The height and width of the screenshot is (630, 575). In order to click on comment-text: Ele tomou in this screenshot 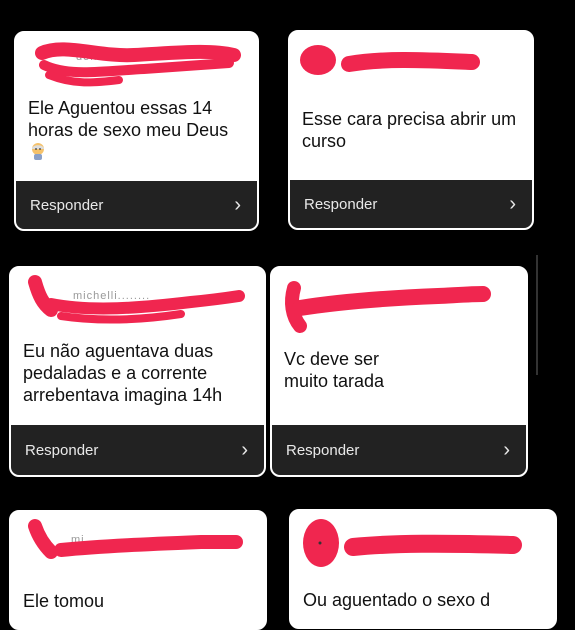, I will do `click(64, 601)`.